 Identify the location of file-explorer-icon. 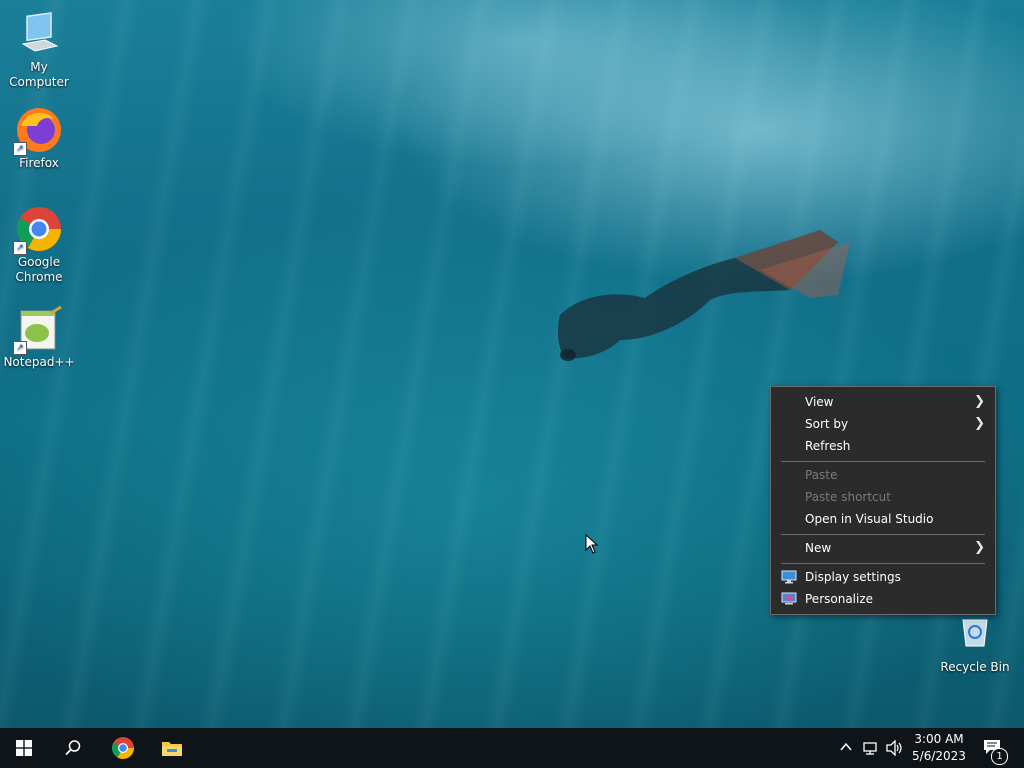
(172, 749).